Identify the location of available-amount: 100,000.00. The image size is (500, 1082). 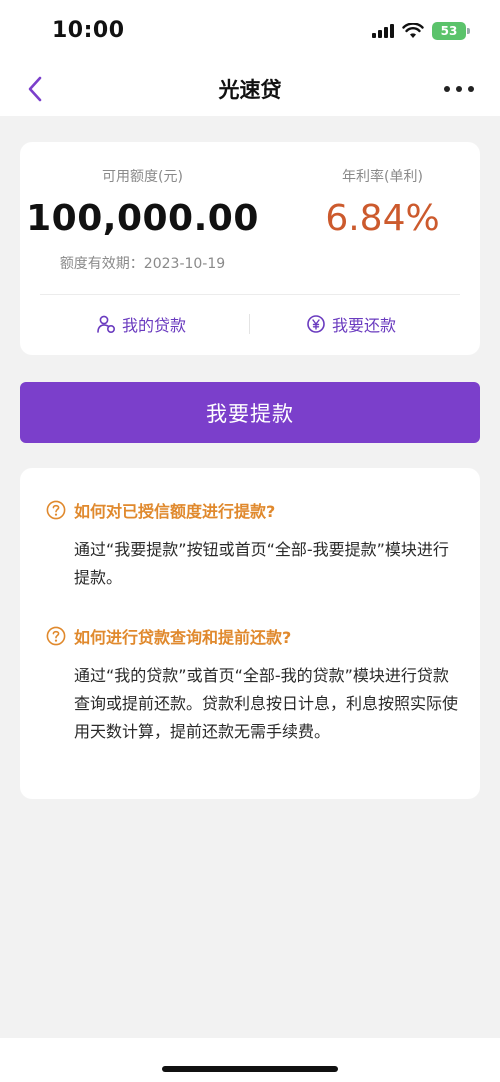
(142, 218).